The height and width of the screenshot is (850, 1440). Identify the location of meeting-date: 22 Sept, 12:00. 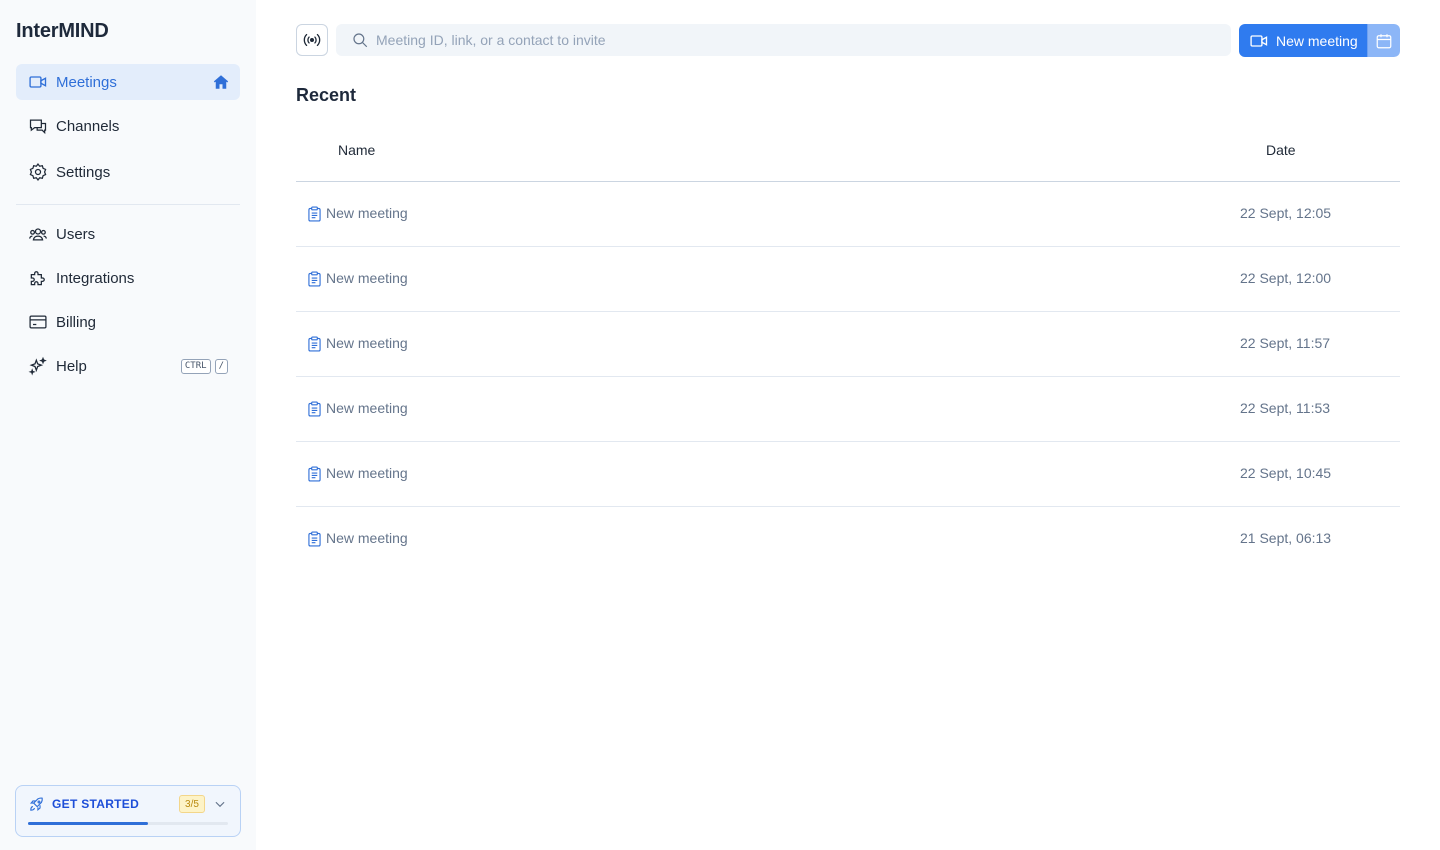
(1286, 278).